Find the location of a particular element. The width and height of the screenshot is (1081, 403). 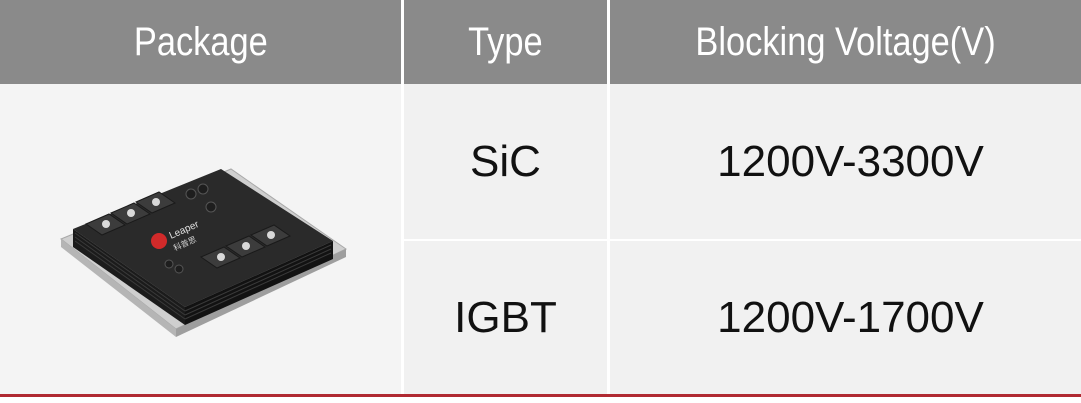

row-sic-type: SiC is located at coordinates (505, 161).